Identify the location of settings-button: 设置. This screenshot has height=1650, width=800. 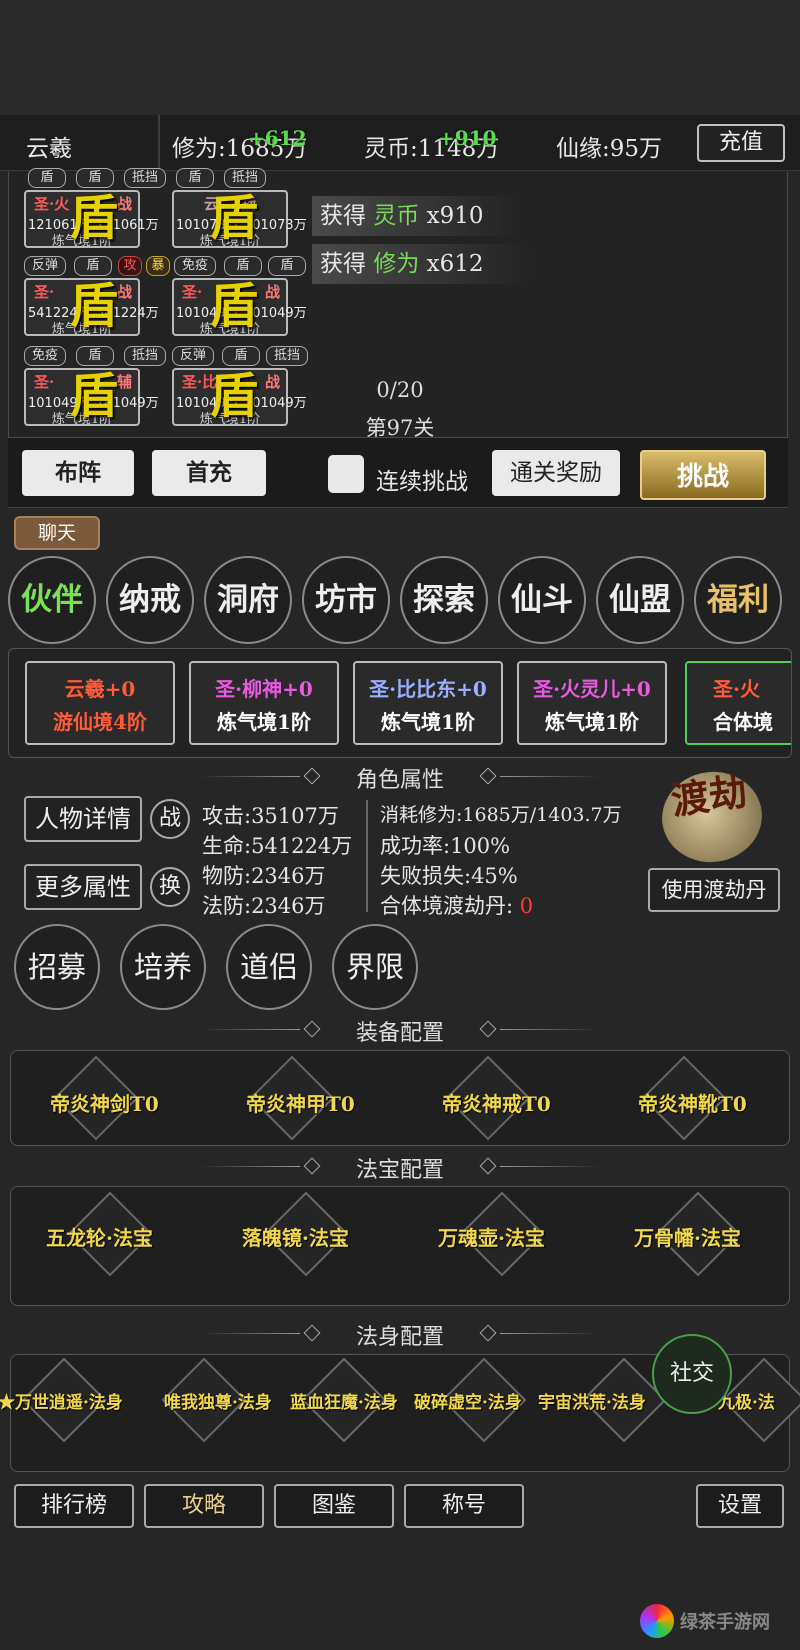
(740, 1506).